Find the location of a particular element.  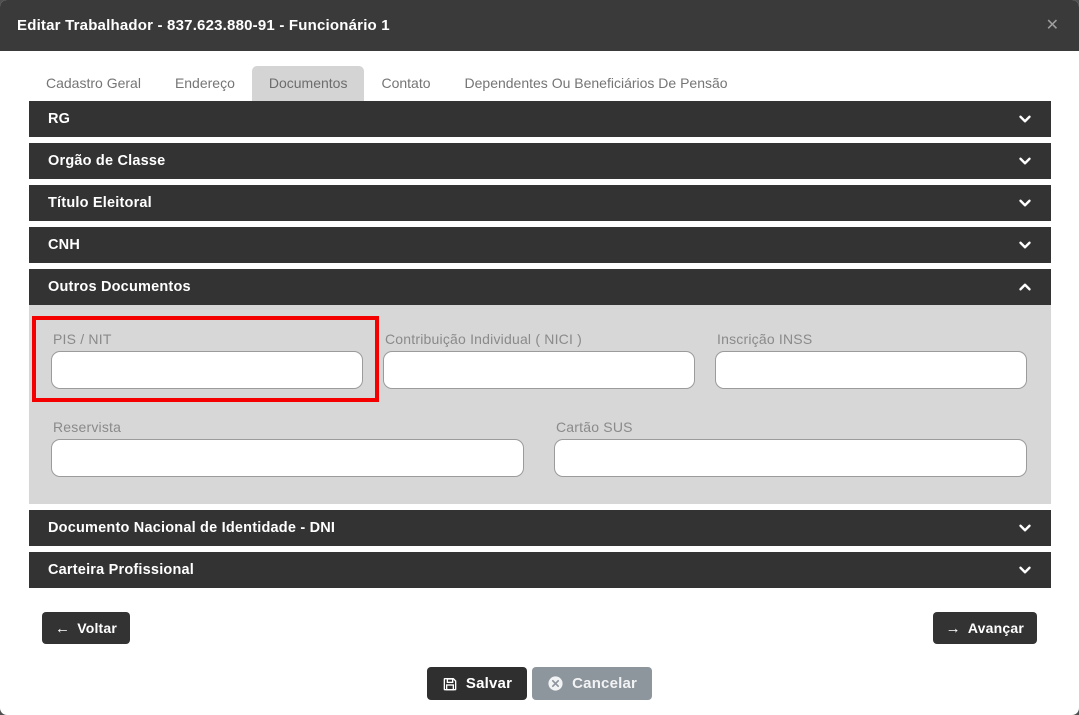

pis-nit-input is located at coordinates (207, 370).